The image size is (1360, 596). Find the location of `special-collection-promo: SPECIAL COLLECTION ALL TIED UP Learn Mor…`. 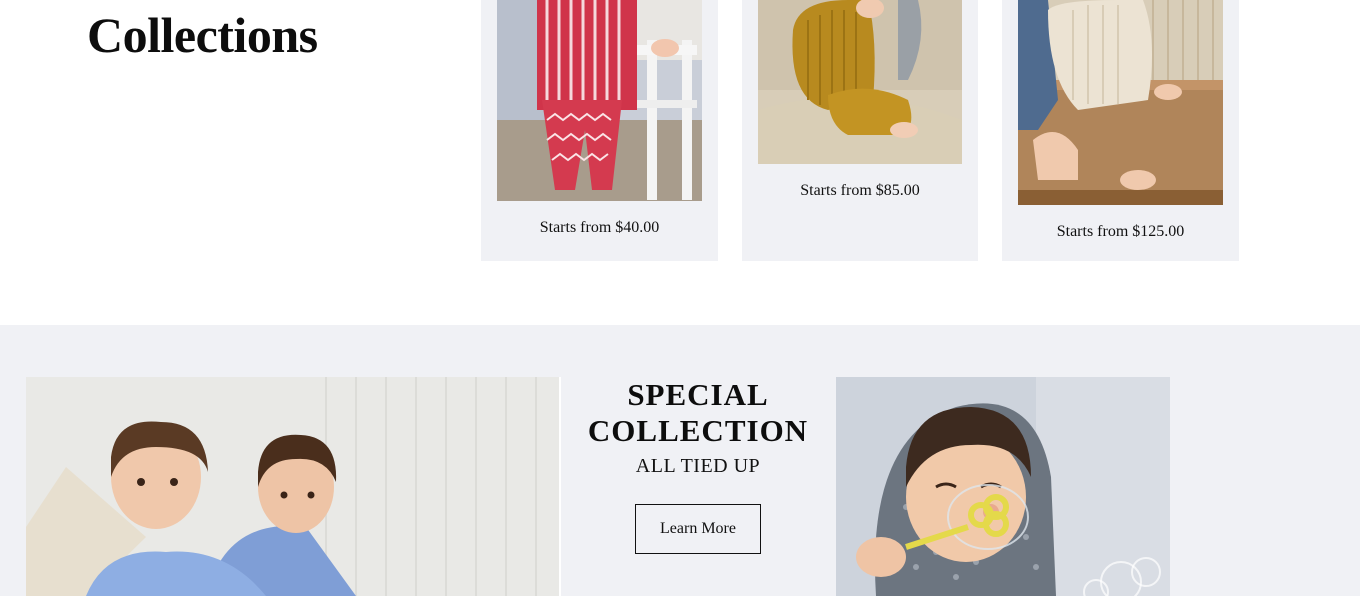

special-collection-promo: SPECIAL COLLECTION ALL TIED UP Learn Mor… is located at coordinates (698, 465).